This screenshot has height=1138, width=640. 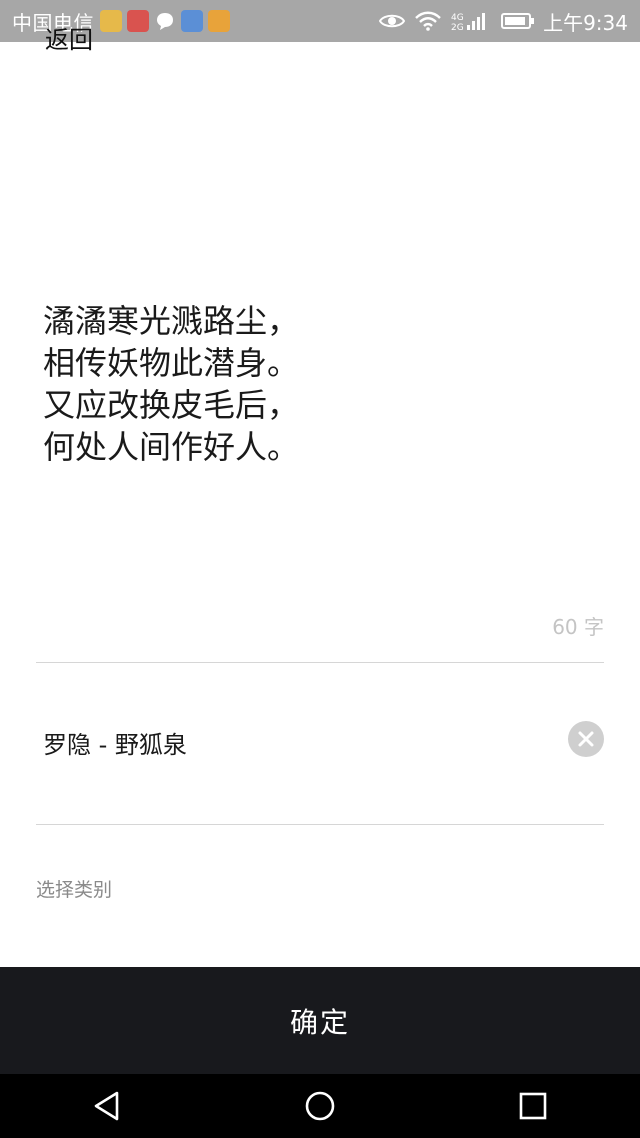 I want to click on close-icon, so click(x=586, y=739).